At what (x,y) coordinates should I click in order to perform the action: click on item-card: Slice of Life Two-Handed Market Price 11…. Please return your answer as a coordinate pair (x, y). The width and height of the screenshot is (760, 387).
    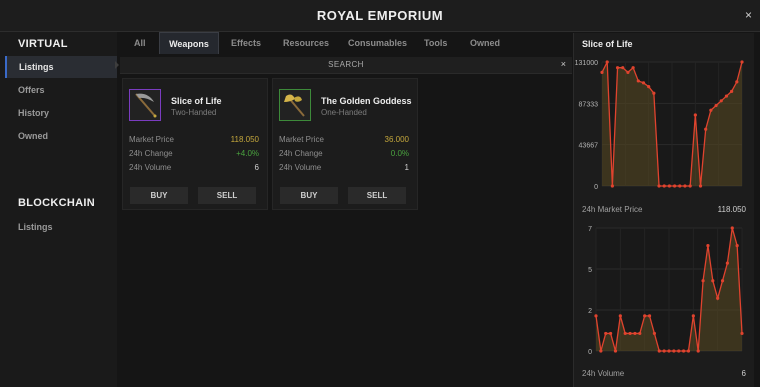
    Looking at the image, I should click on (195, 144).